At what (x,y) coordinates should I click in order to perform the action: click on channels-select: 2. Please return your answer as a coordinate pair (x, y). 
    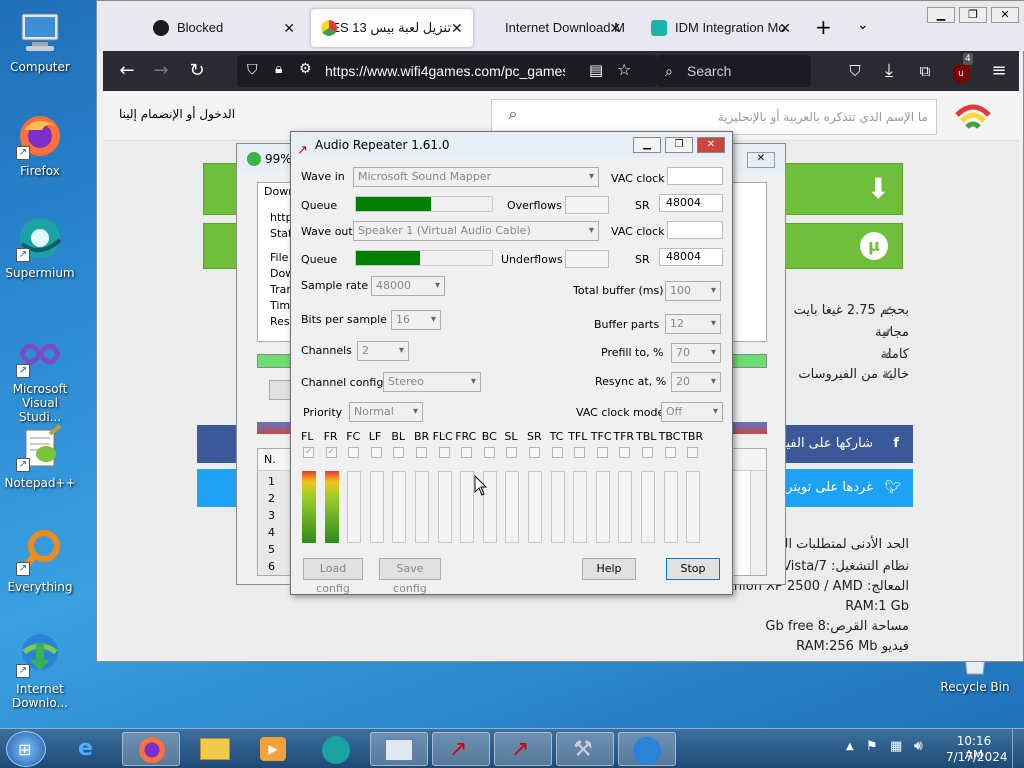
    Looking at the image, I should click on (383, 351).